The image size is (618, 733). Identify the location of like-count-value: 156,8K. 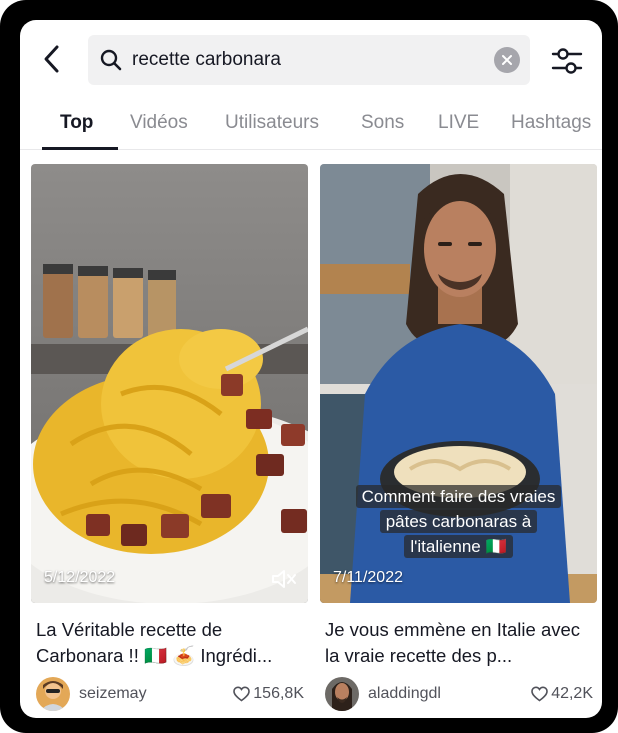
(278, 693).